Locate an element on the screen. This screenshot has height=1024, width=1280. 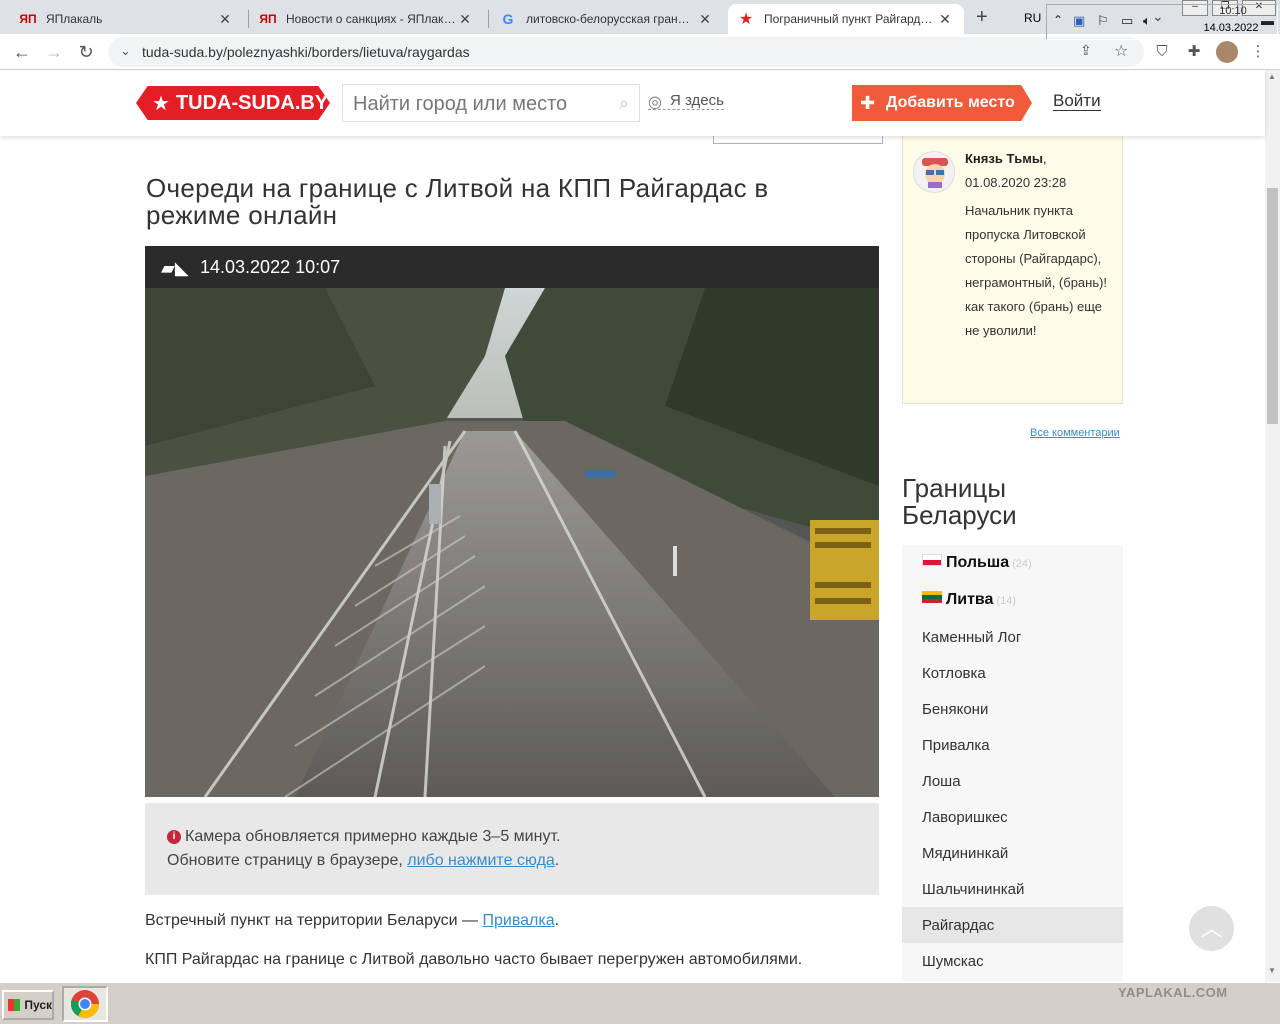
add-pin-icon: ✚ is located at coordinates (868, 103).